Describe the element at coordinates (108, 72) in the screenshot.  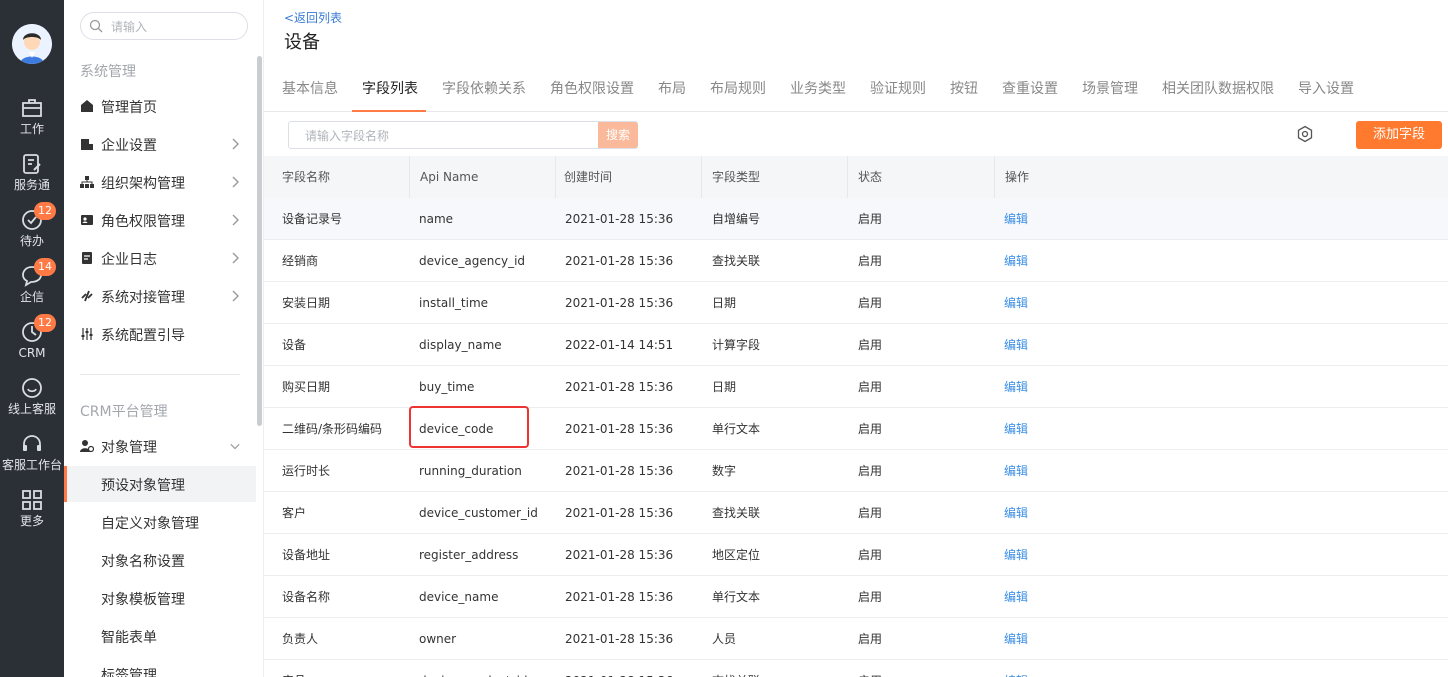
I see `section-title-system: 系统管理` at that location.